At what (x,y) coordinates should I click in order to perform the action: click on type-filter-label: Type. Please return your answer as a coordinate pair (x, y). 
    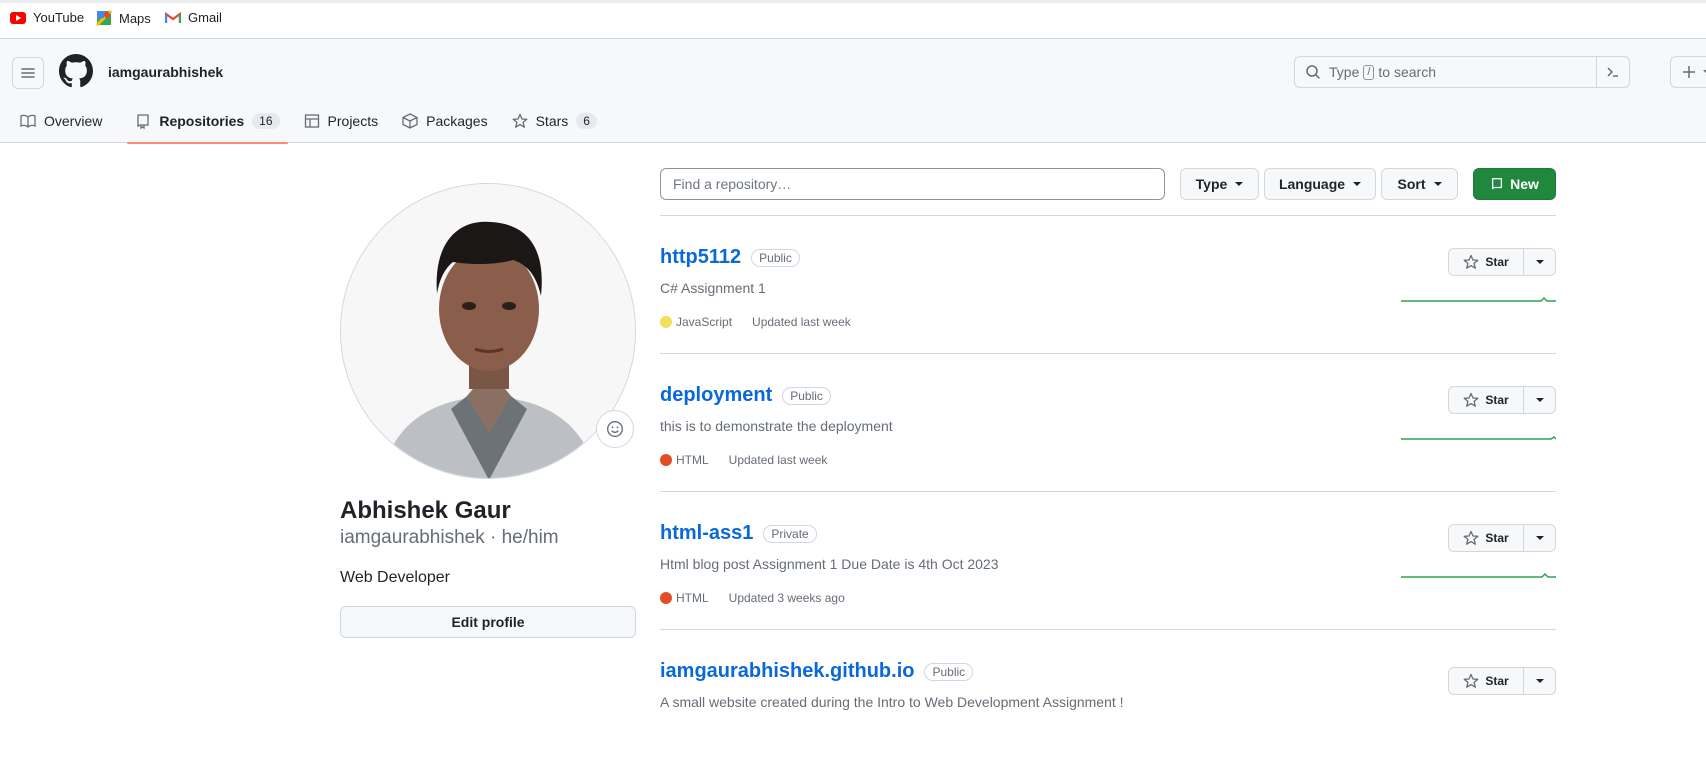
    Looking at the image, I should click on (1211, 184).